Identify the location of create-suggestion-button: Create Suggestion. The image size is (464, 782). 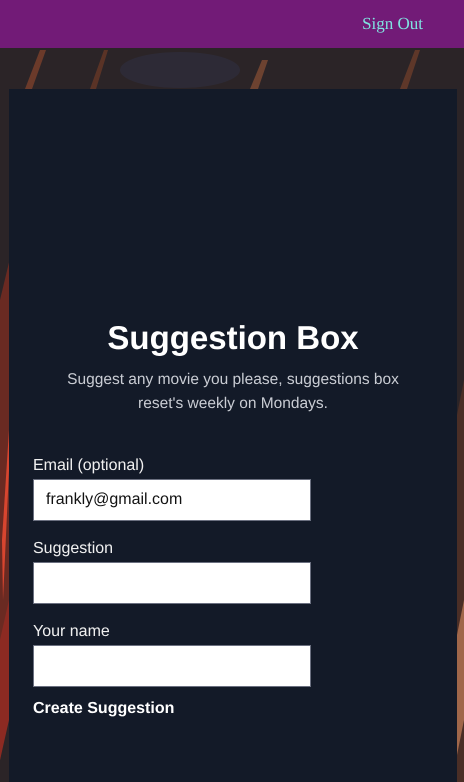
(103, 708).